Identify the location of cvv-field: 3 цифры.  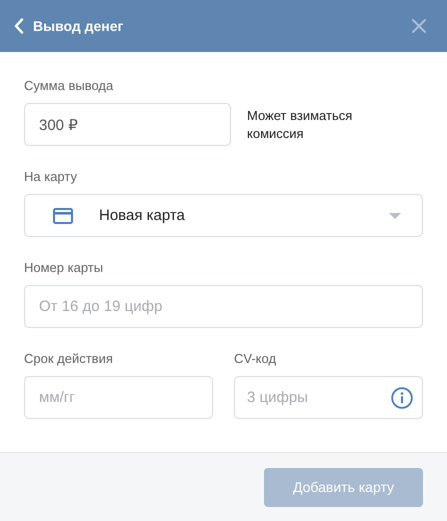
(328, 397).